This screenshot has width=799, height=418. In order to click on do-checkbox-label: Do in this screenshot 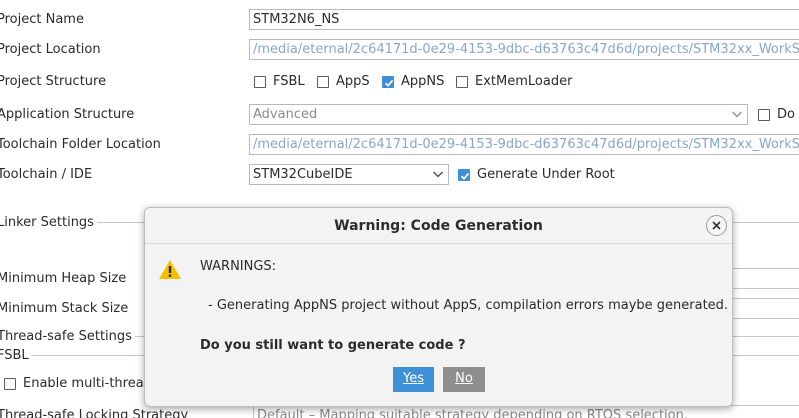, I will do `click(786, 114)`.